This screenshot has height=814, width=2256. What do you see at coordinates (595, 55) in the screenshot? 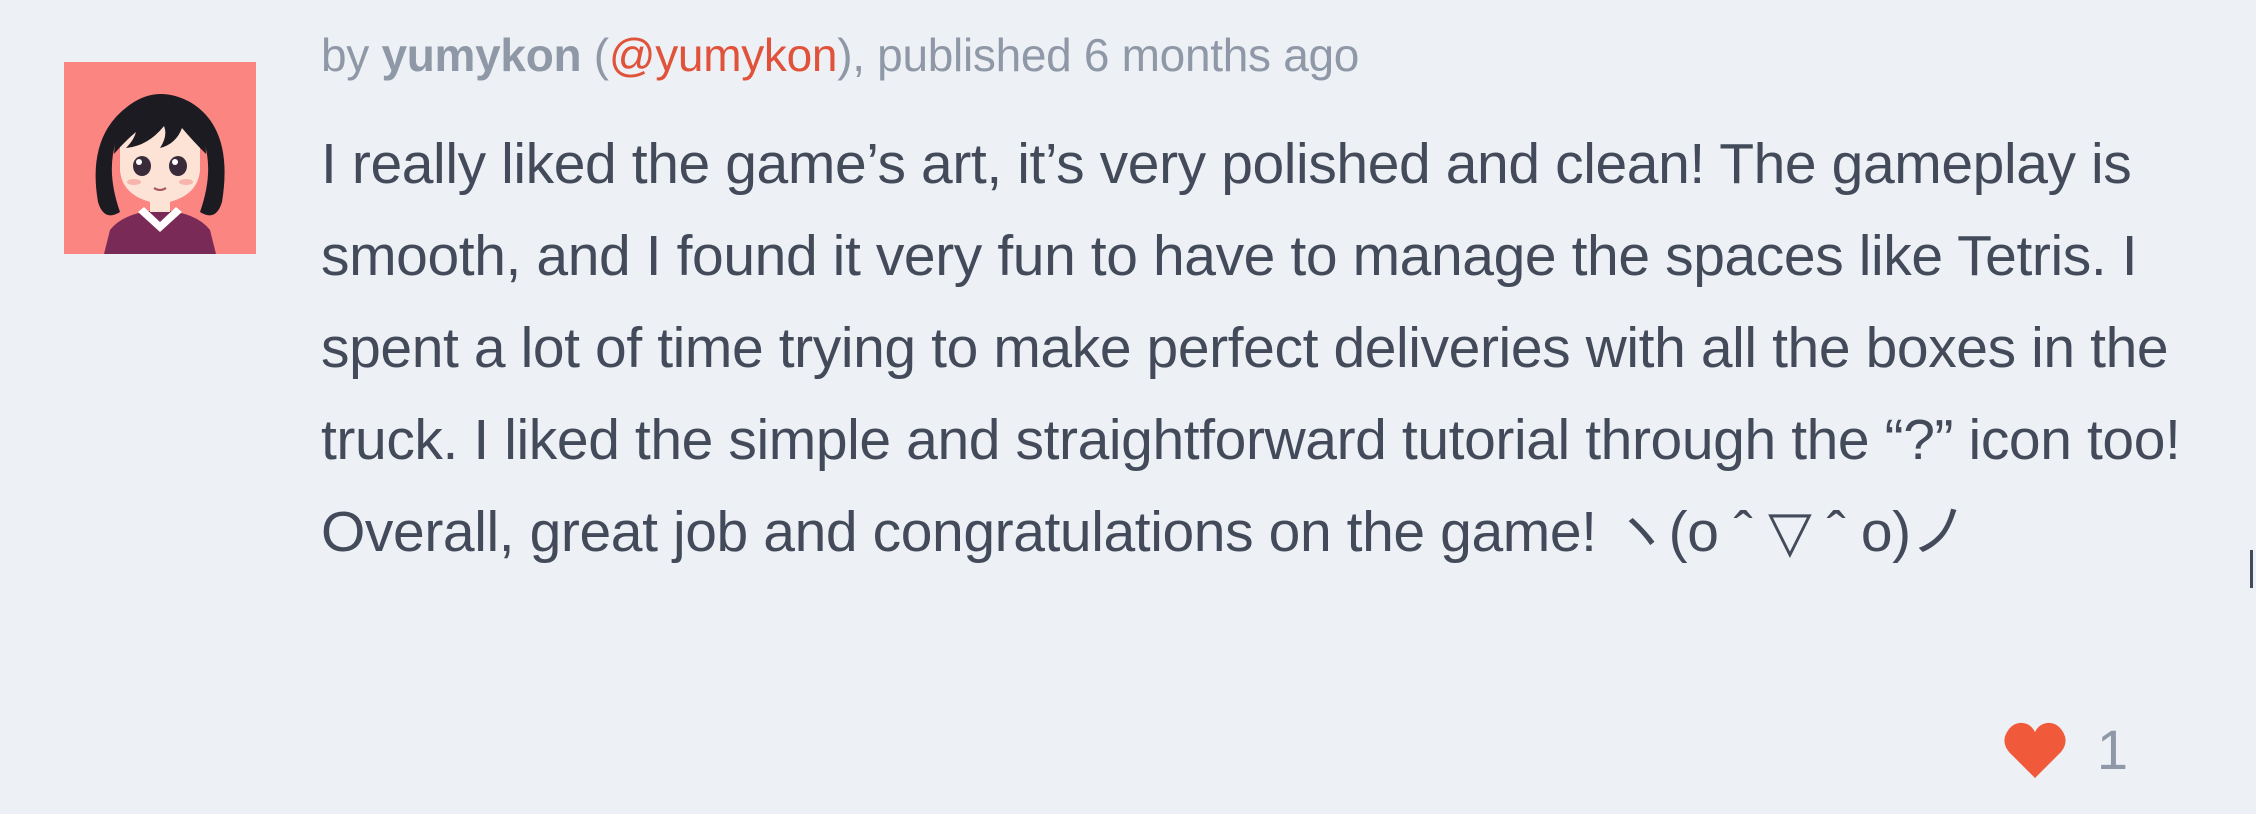
I see `meta-handle-open: (` at bounding box center [595, 55].